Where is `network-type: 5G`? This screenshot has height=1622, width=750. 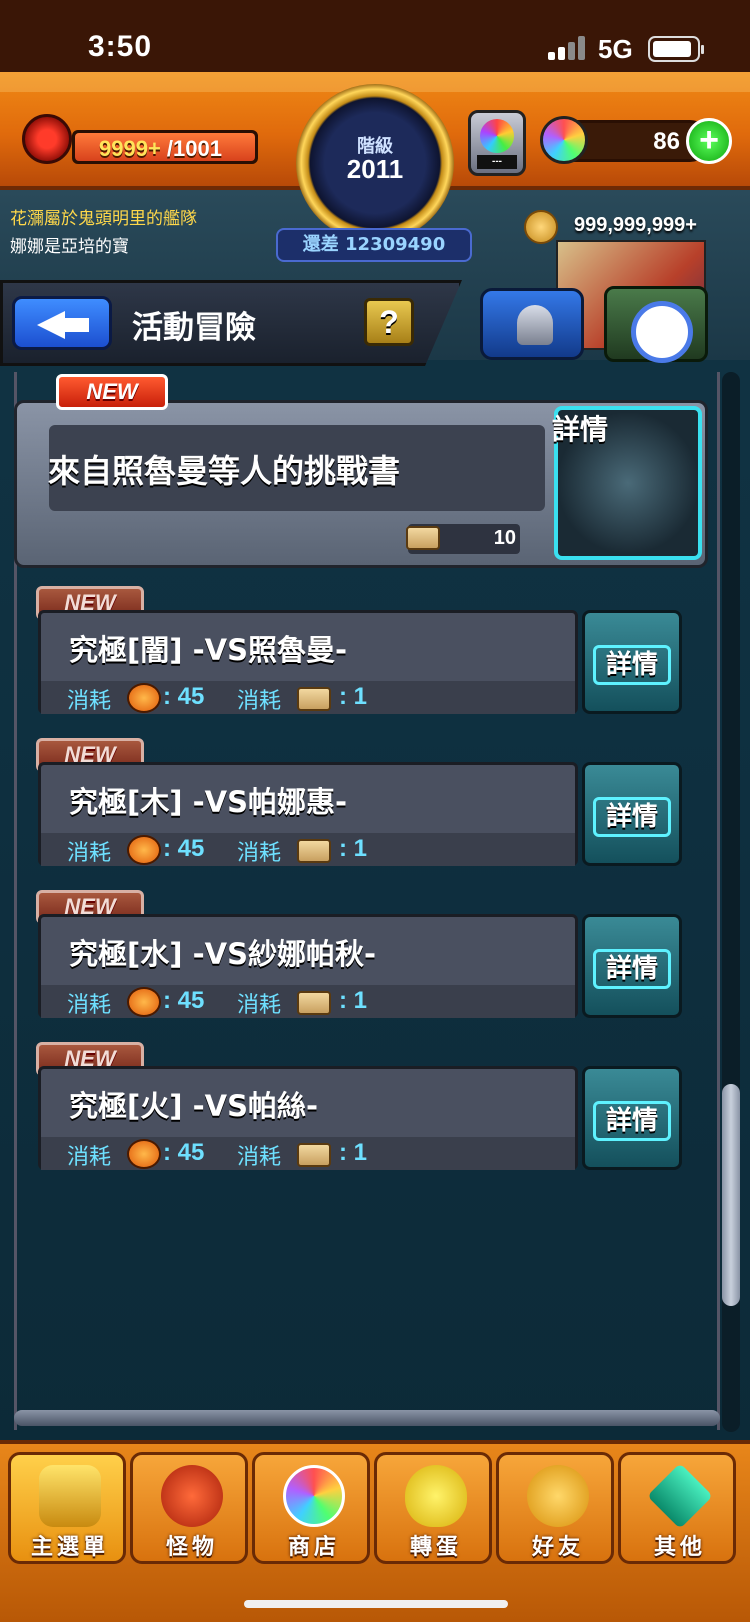
network-type: 5G is located at coordinates (615, 49).